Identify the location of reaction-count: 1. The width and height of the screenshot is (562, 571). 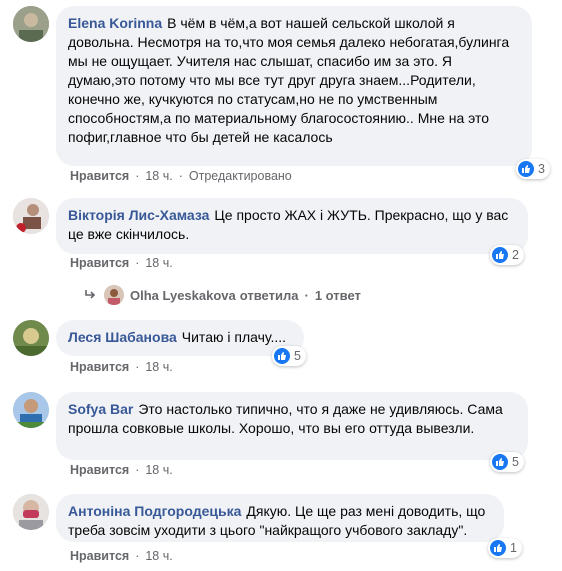
(505, 548).